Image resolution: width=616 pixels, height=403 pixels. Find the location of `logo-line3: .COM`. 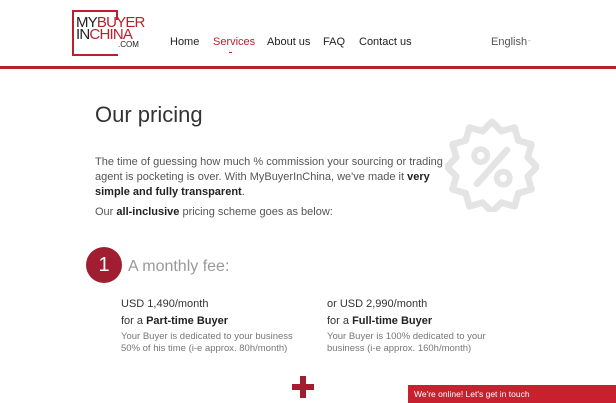

logo-line3: .COM is located at coordinates (128, 44).